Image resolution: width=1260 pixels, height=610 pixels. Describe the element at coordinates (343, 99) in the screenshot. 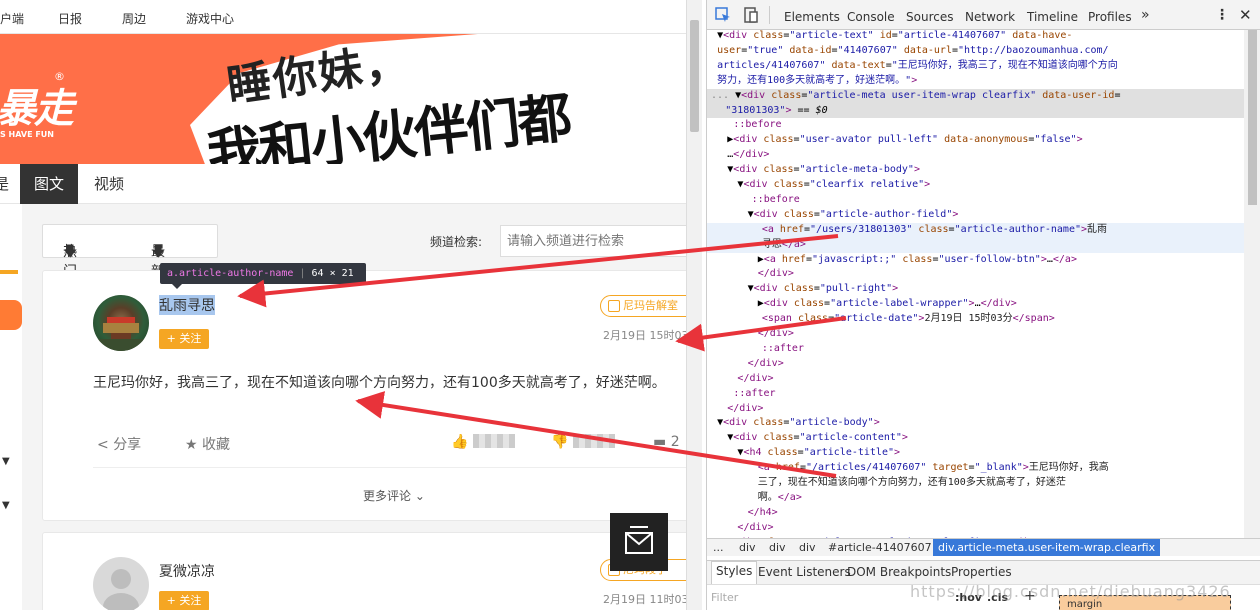

I see `site-banner: 暴走 ® S HAVE FUN 睡你妹， 我和小伙伴们都` at that location.